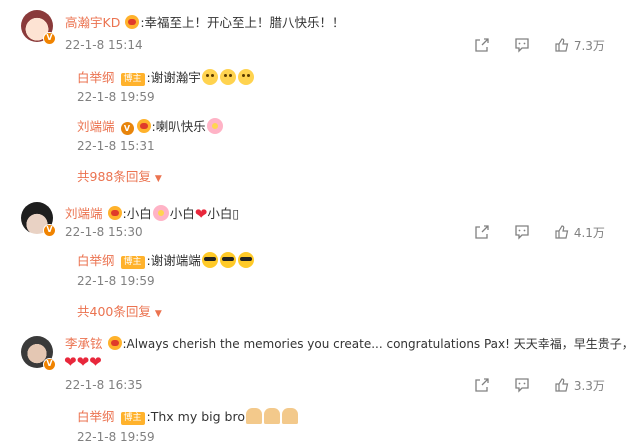  Describe the element at coordinates (173, 77) in the screenshot. I see `reply-text: :谢谢瀚宇` at that location.